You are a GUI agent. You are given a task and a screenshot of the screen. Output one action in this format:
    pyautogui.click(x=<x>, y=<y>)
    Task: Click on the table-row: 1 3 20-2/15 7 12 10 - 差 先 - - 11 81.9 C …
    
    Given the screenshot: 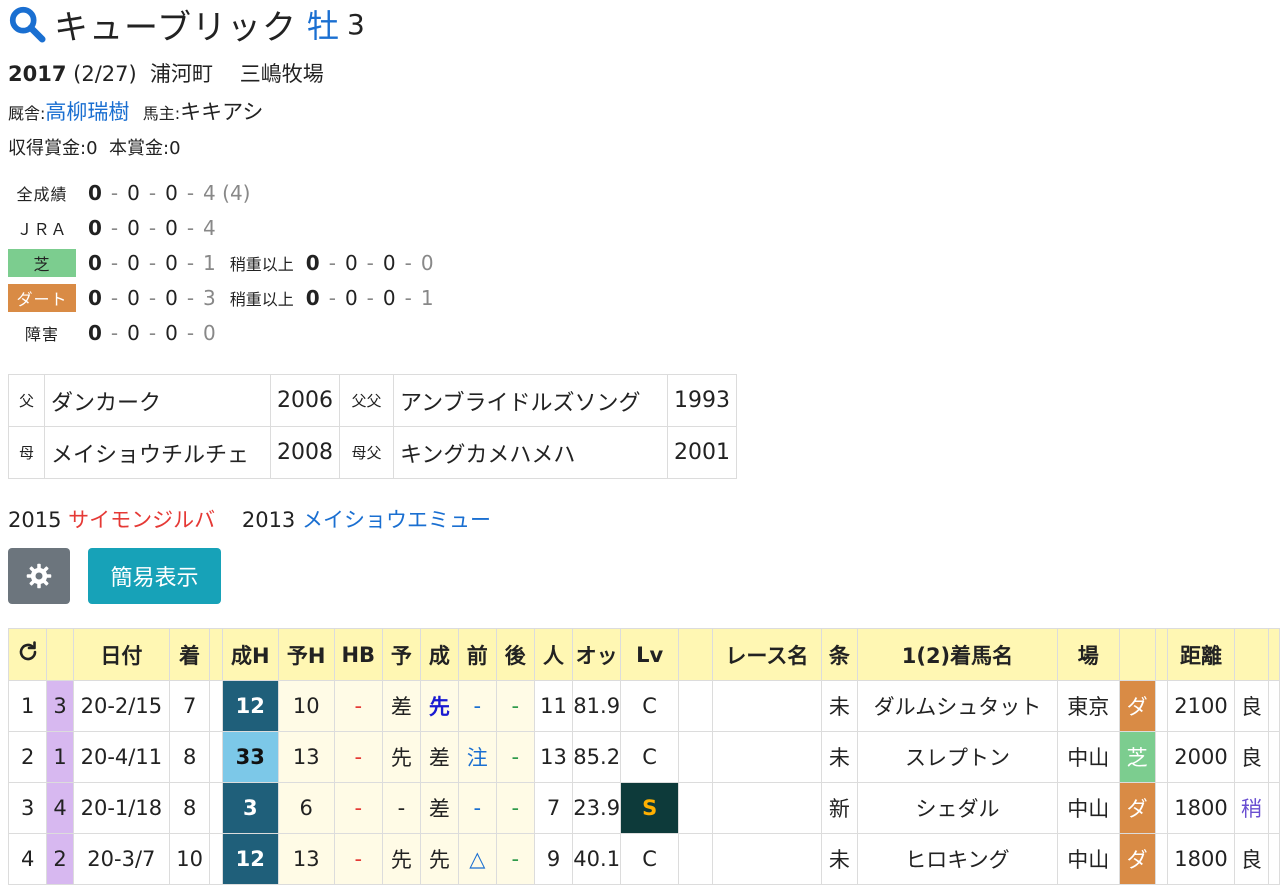 What is the action you would take?
    pyautogui.click(x=643, y=706)
    